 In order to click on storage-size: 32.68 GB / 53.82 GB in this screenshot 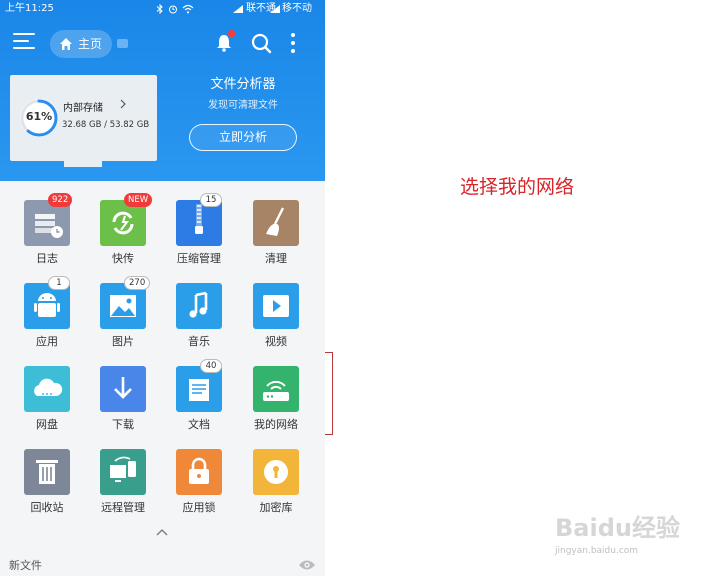, I will do `click(106, 125)`.